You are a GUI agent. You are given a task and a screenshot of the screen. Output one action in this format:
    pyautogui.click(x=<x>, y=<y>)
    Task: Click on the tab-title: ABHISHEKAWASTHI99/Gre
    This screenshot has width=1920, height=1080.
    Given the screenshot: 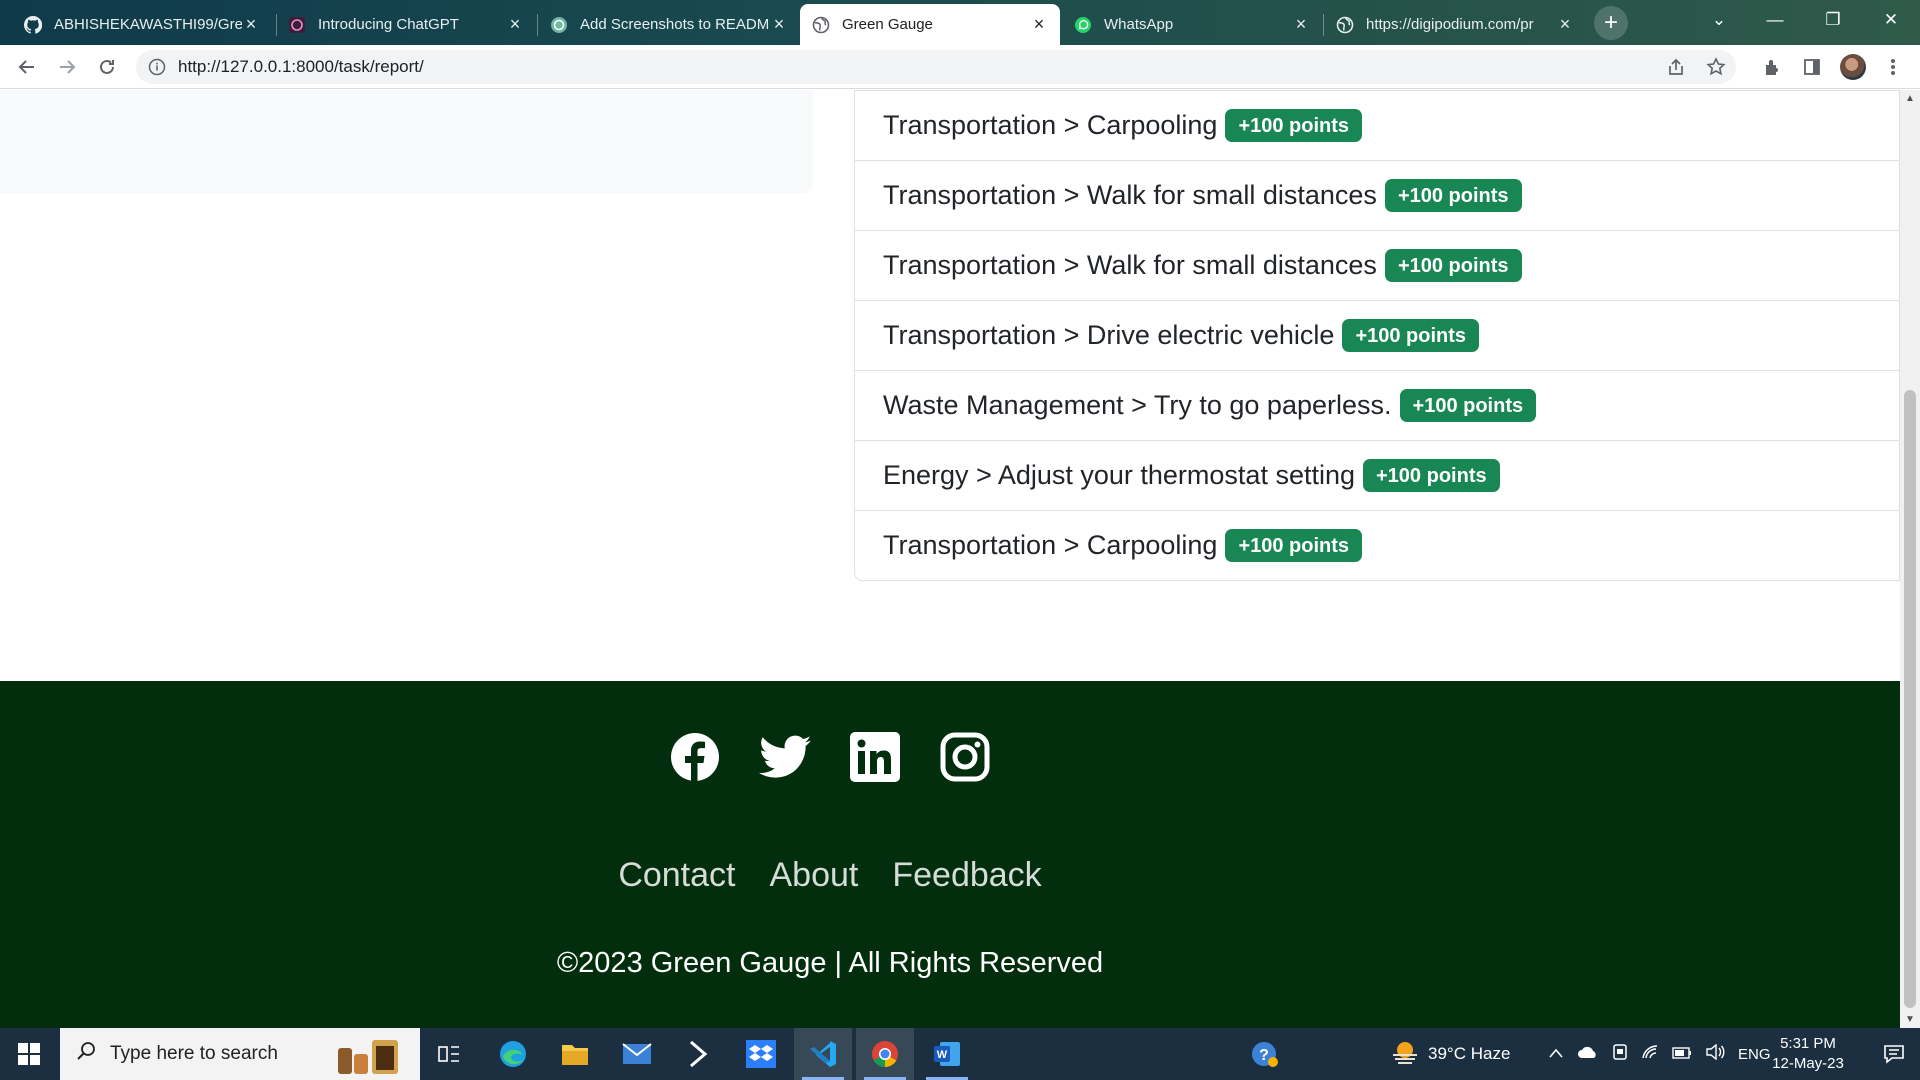 What is the action you would take?
    pyautogui.click(x=148, y=24)
    